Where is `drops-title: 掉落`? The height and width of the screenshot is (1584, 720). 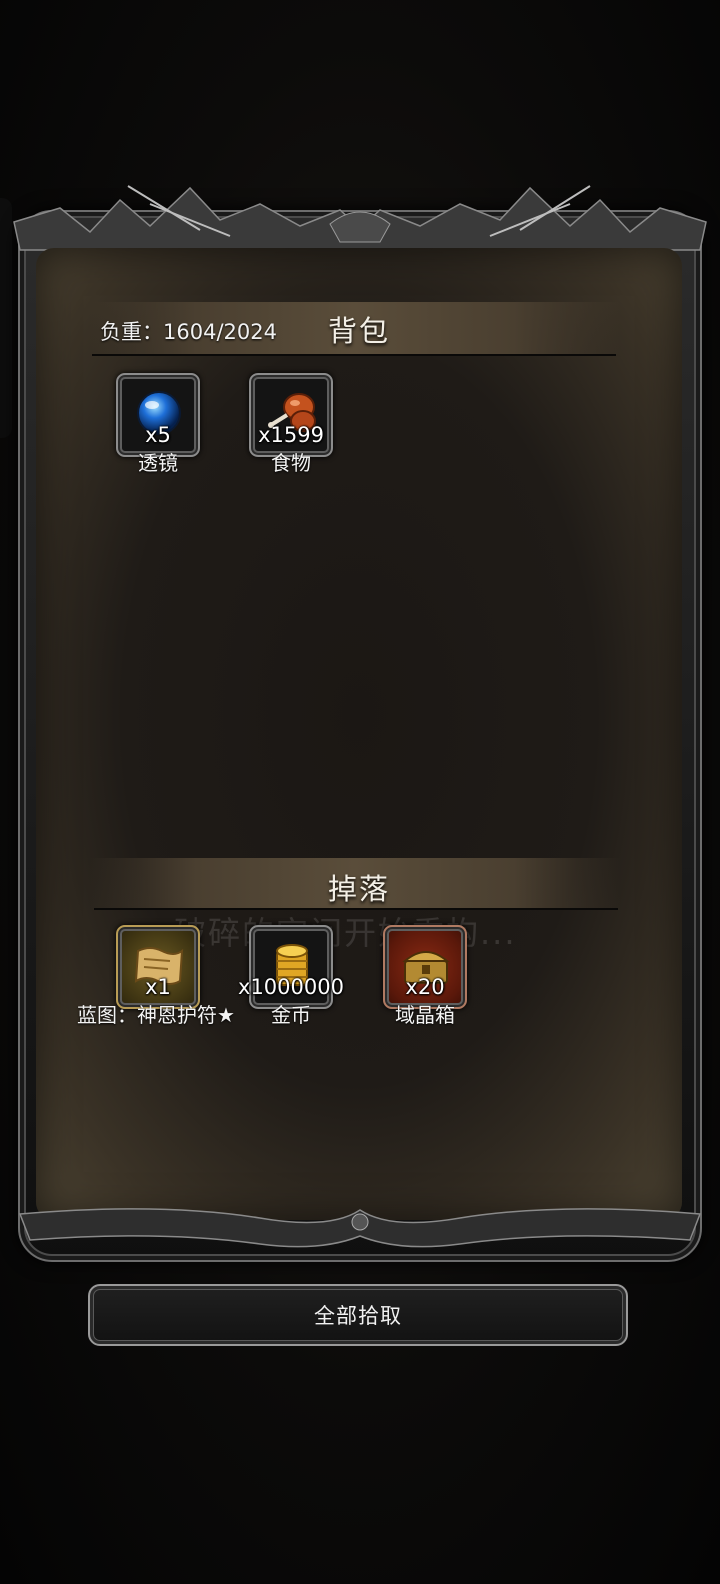 drops-title: 掉落 is located at coordinates (359, 889).